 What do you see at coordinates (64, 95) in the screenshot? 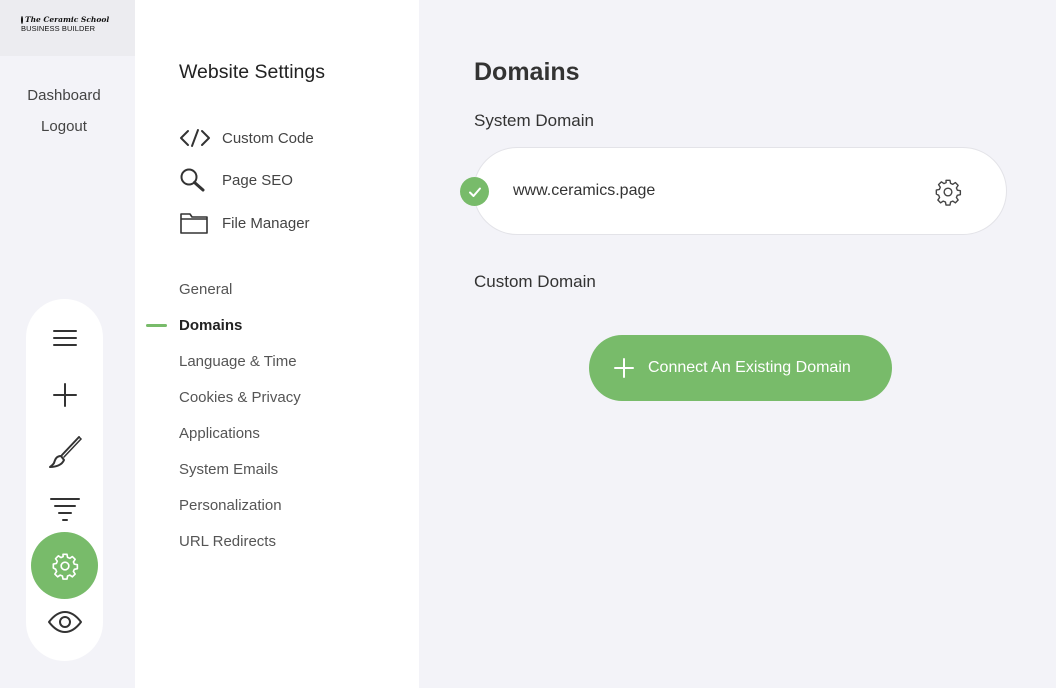
I see `dashboard-link: Dashboard` at bounding box center [64, 95].